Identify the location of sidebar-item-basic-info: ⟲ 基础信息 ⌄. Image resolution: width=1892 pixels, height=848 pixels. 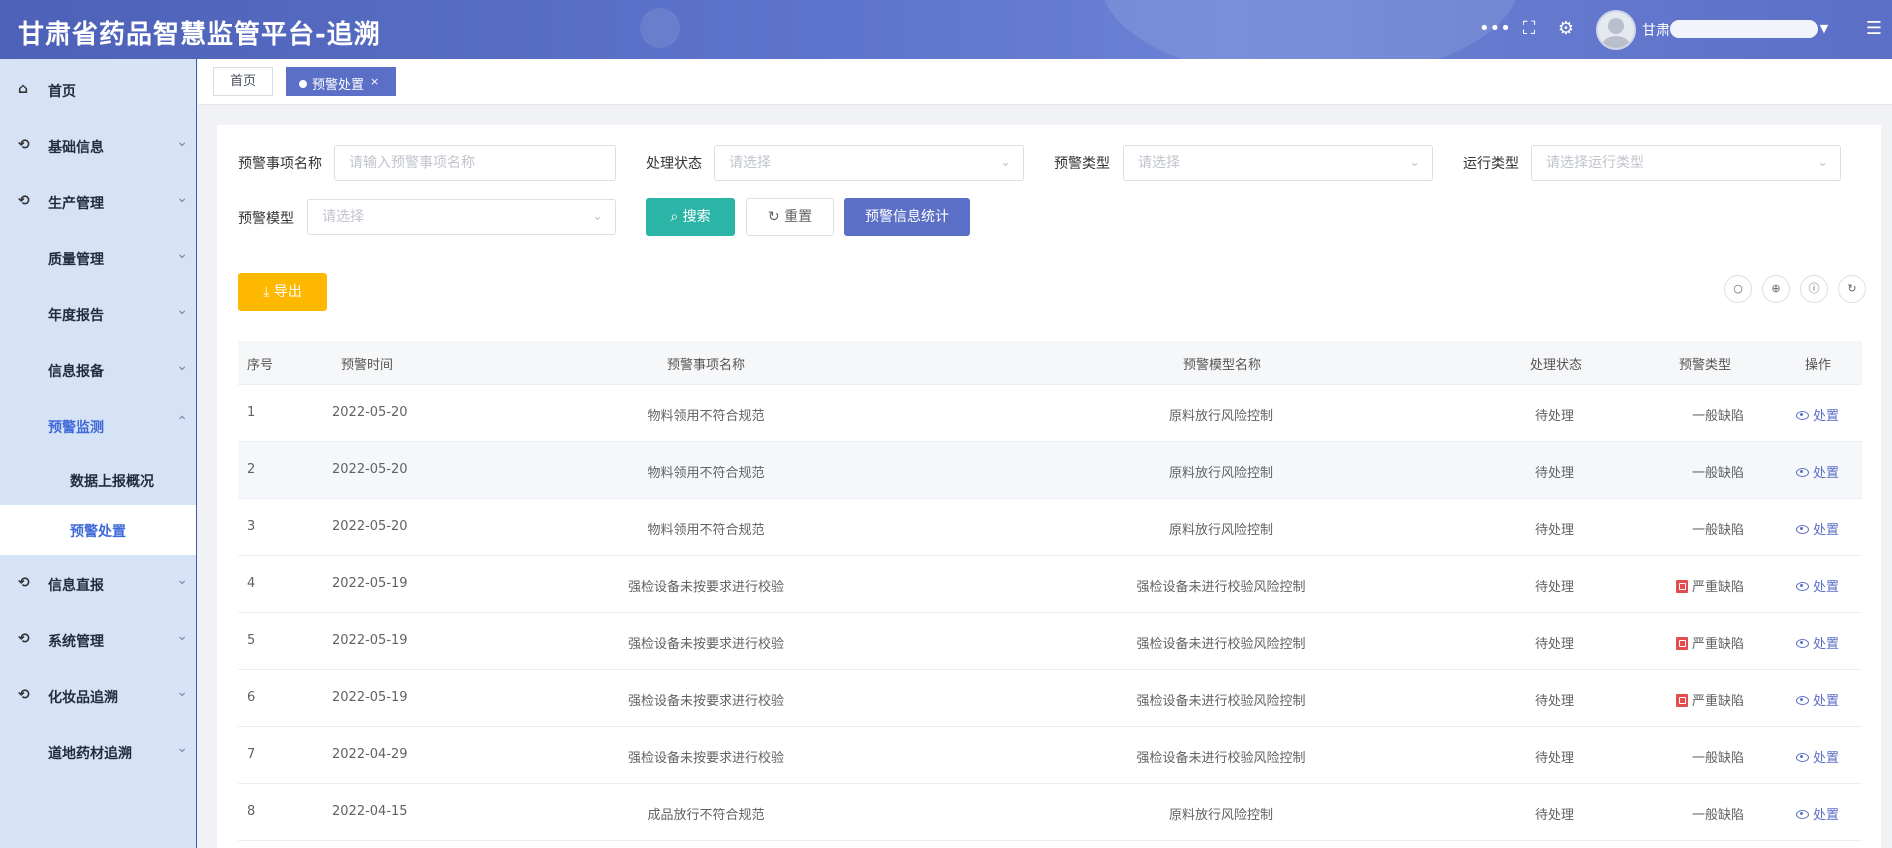
(98, 146).